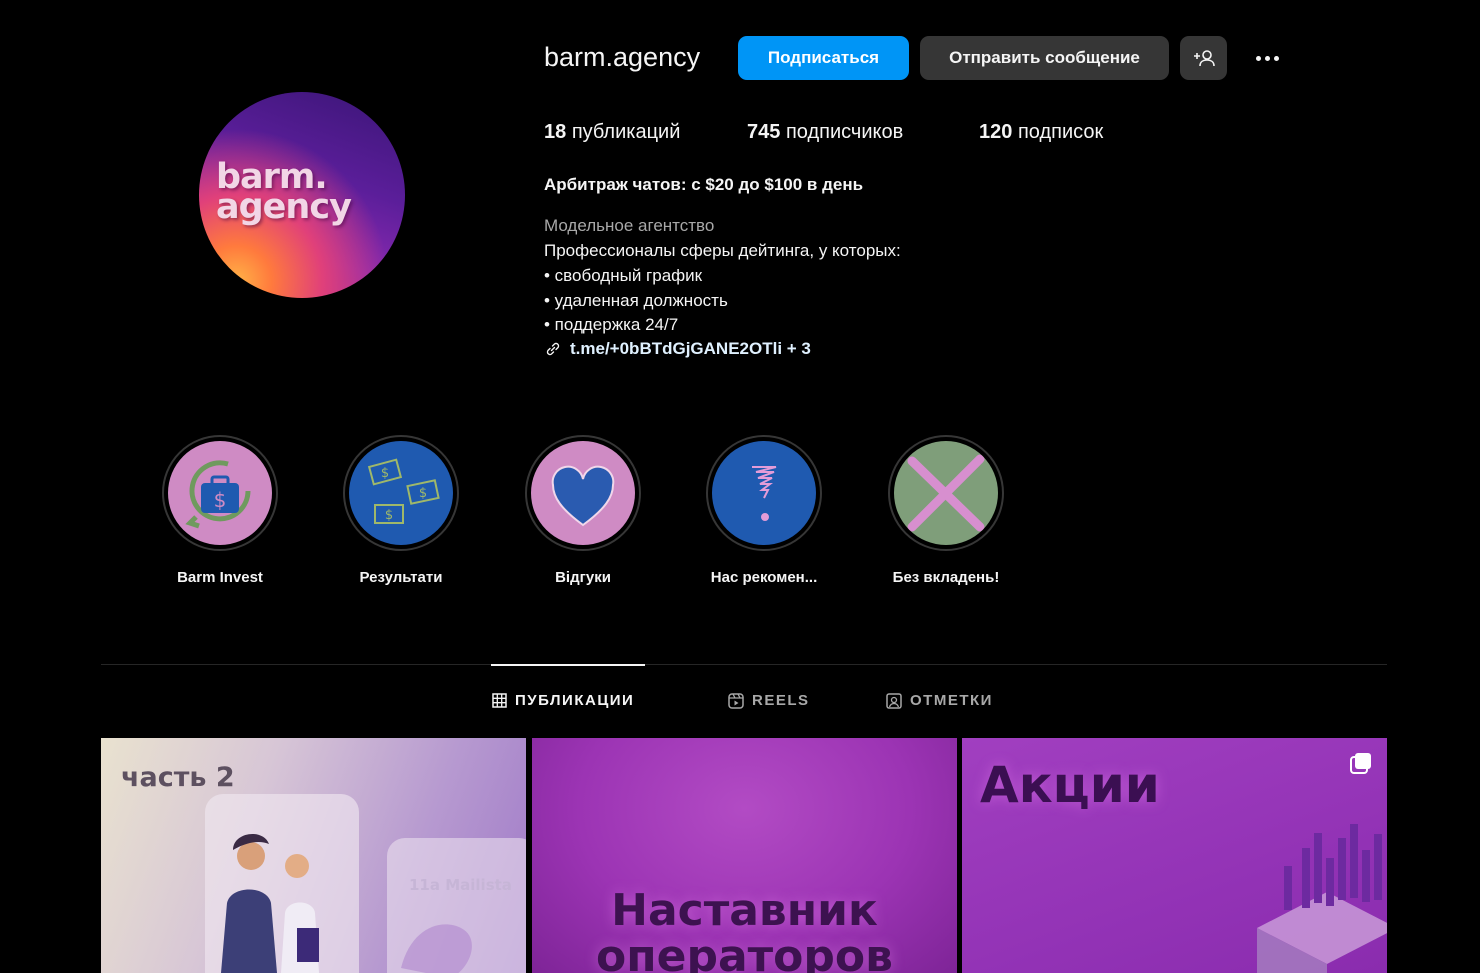 This screenshot has width=1480, height=973. Describe the element at coordinates (722, 250) in the screenshot. I see `bio-line: Профессионалы сферы дейтинга, у которых:` at that location.